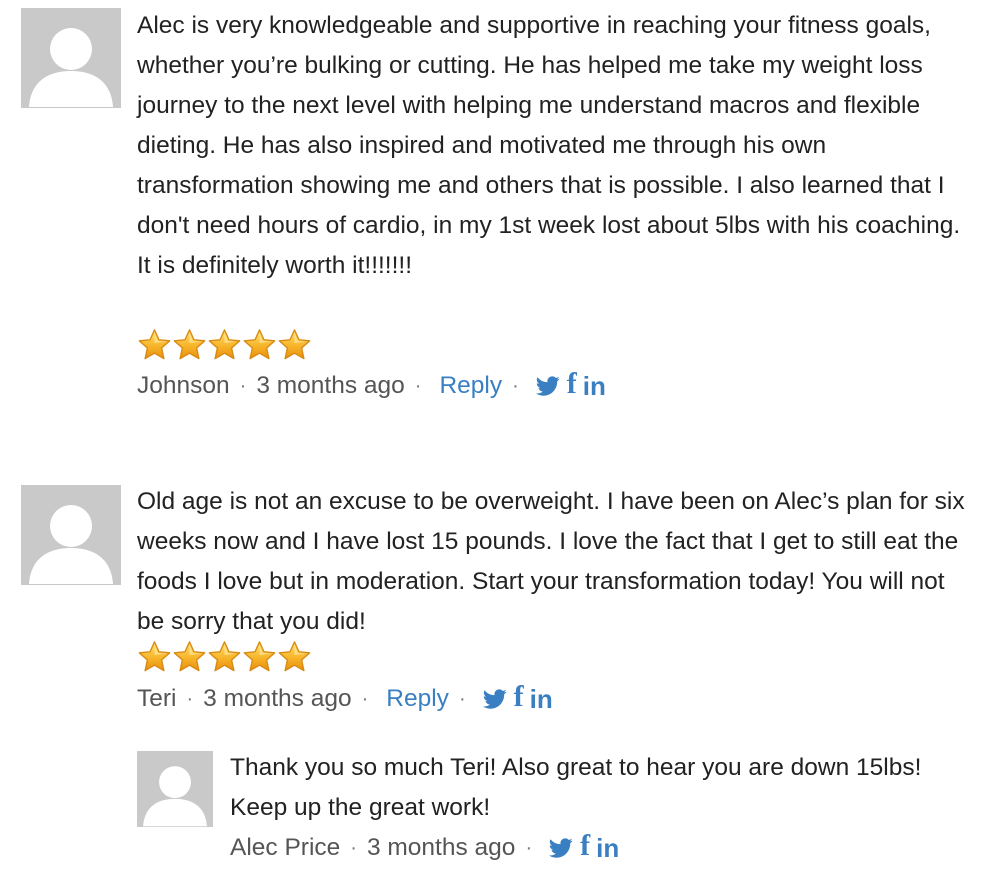 The height and width of the screenshot is (888, 988). I want to click on comment-meta: Johnson · 3 months ago · Reply · f in, so click(552, 386).